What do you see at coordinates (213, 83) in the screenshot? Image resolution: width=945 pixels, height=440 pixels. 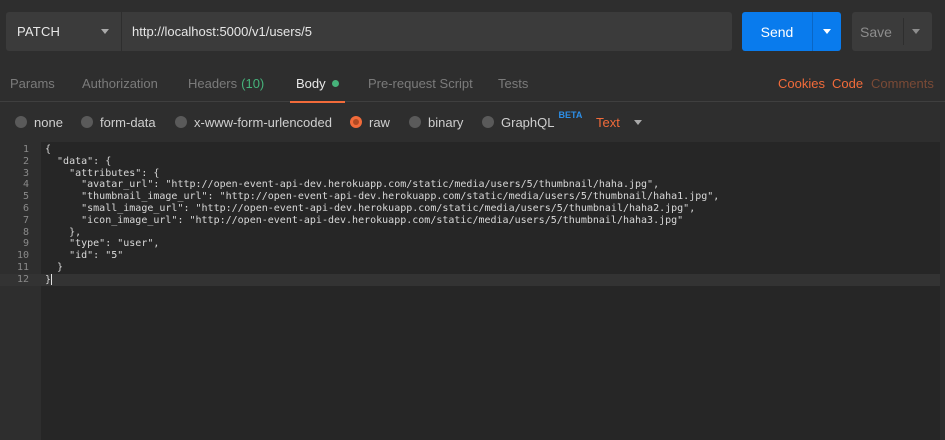 I see `tab-label: Headers` at bounding box center [213, 83].